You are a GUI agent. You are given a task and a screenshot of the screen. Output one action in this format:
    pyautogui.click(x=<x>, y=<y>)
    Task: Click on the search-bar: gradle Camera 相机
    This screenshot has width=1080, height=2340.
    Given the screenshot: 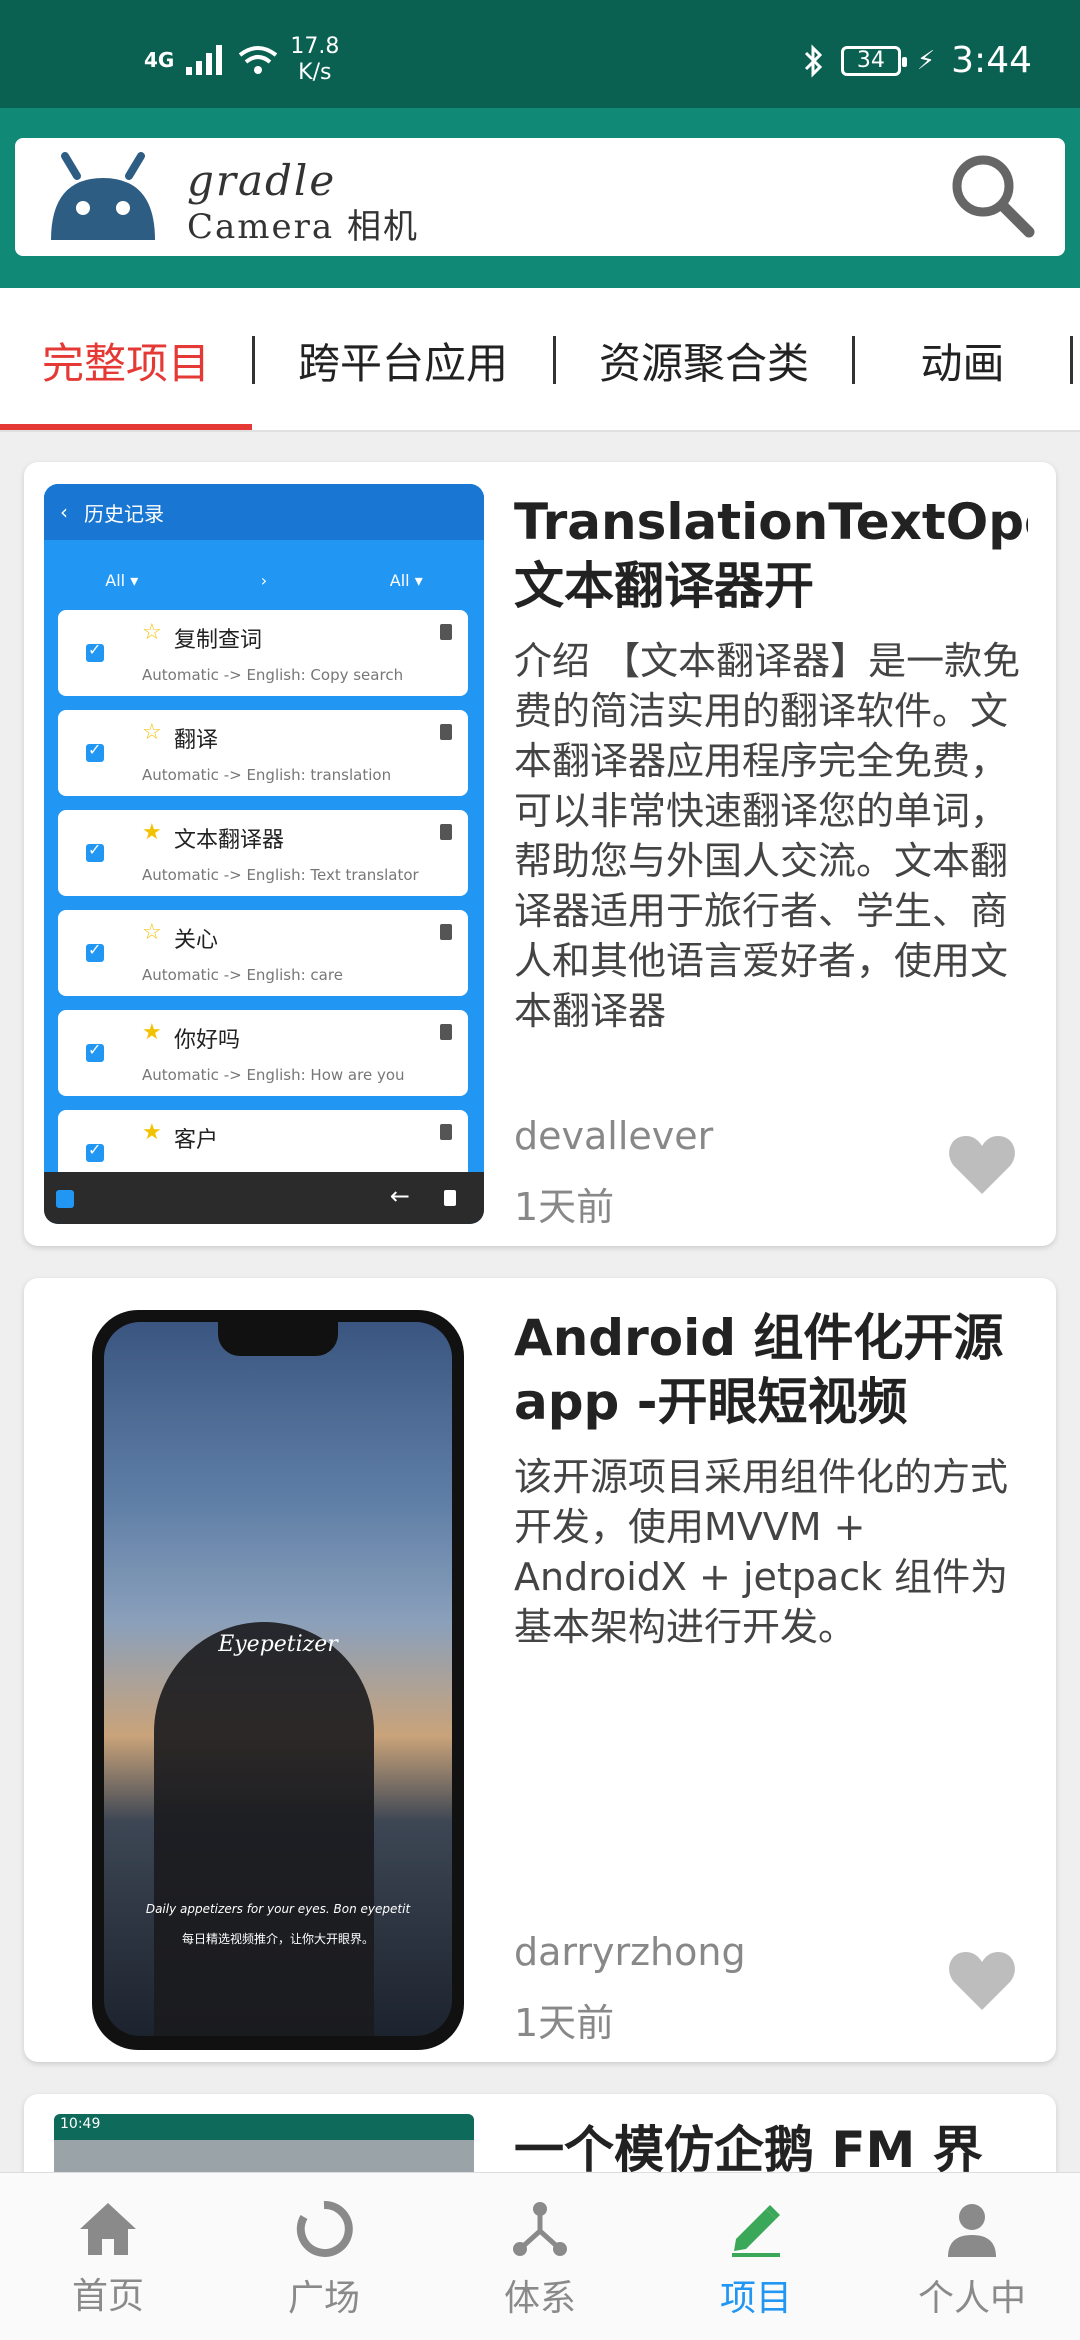 What is the action you would take?
    pyautogui.click(x=540, y=197)
    